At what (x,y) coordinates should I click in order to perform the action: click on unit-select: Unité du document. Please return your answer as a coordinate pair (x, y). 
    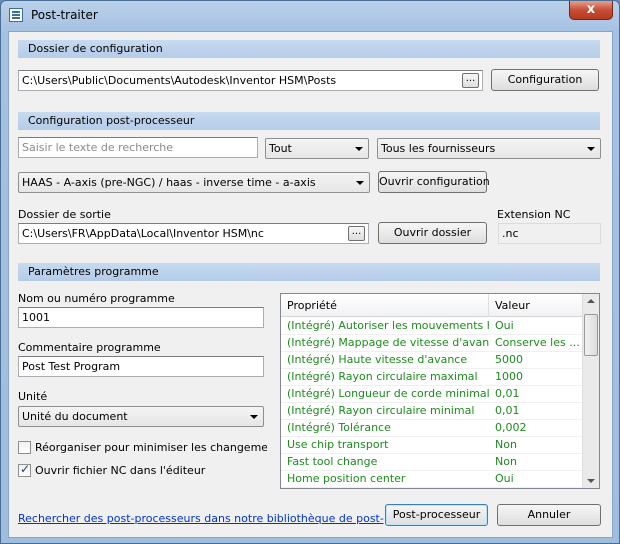
    Looking at the image, I should click on (141, 416).